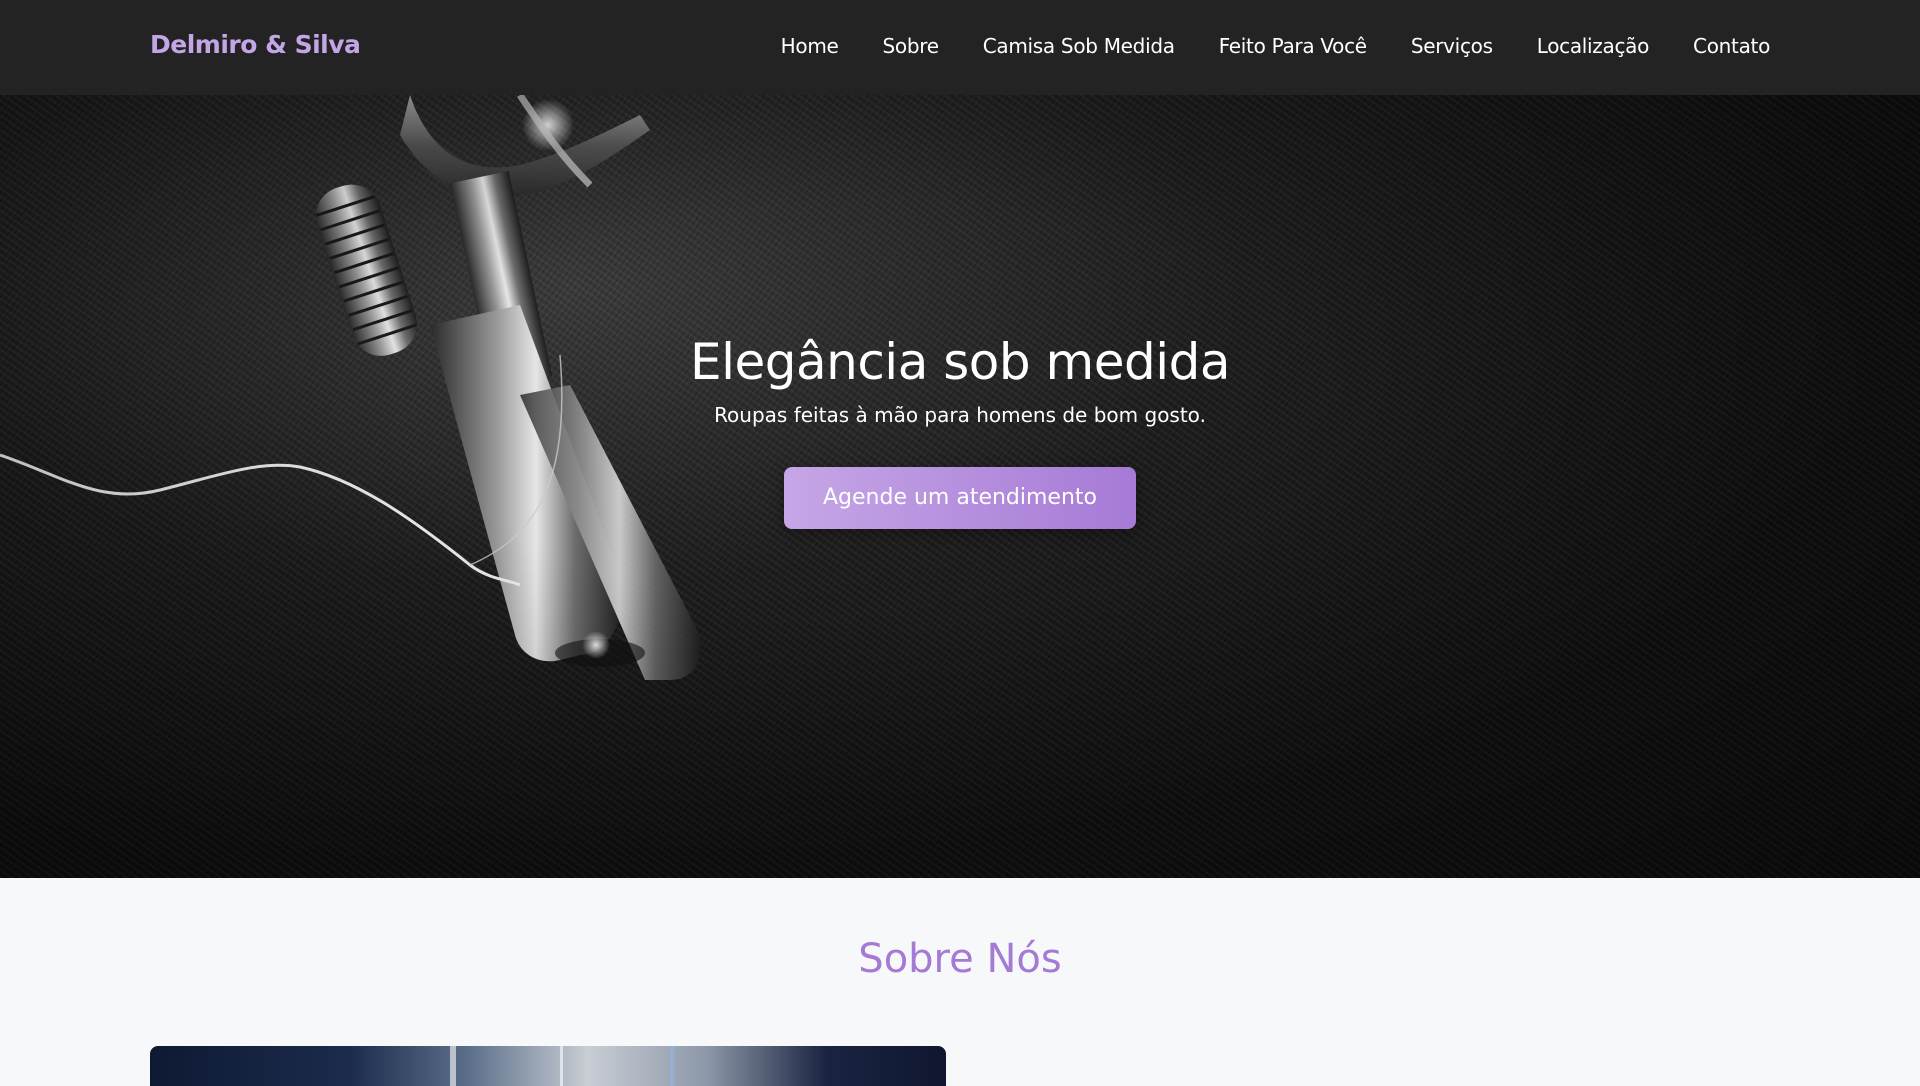 The width and height of the screenshot is (1920, 1086). I want to click on nav-item-home: Home, so click(810, 46).